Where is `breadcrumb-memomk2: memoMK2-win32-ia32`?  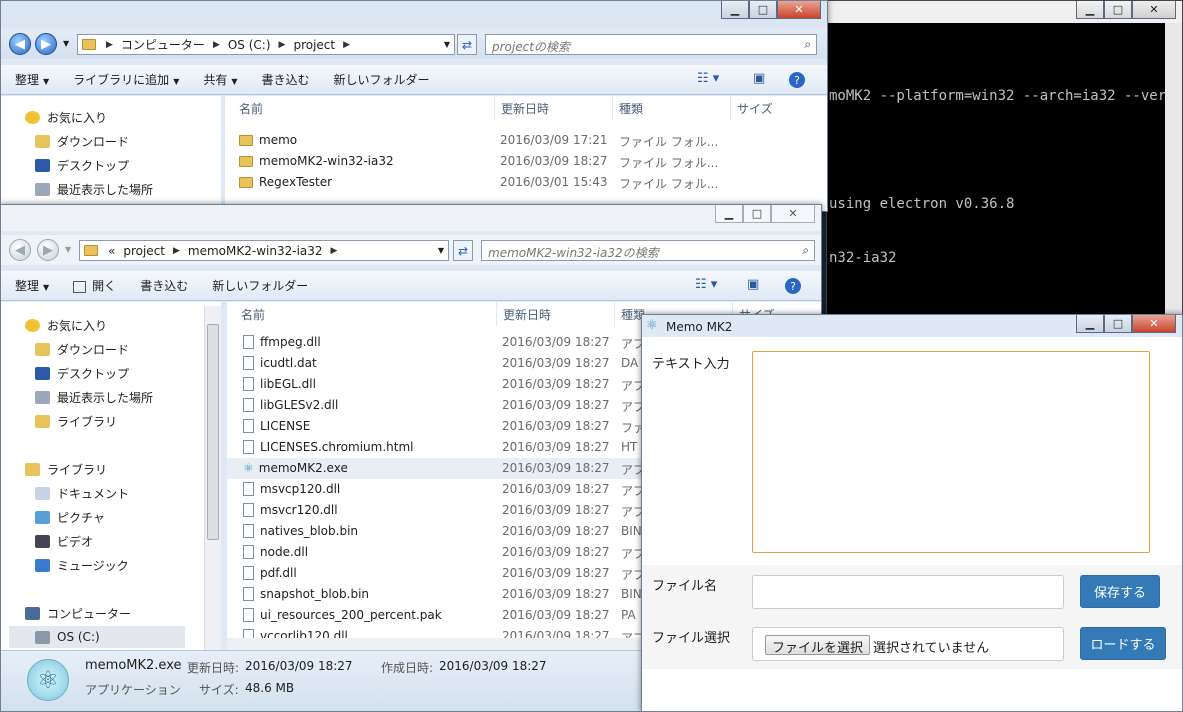 breadcrumb-memomk2: memoMK2-win32-ia32 is located at coordinates (255, 251).